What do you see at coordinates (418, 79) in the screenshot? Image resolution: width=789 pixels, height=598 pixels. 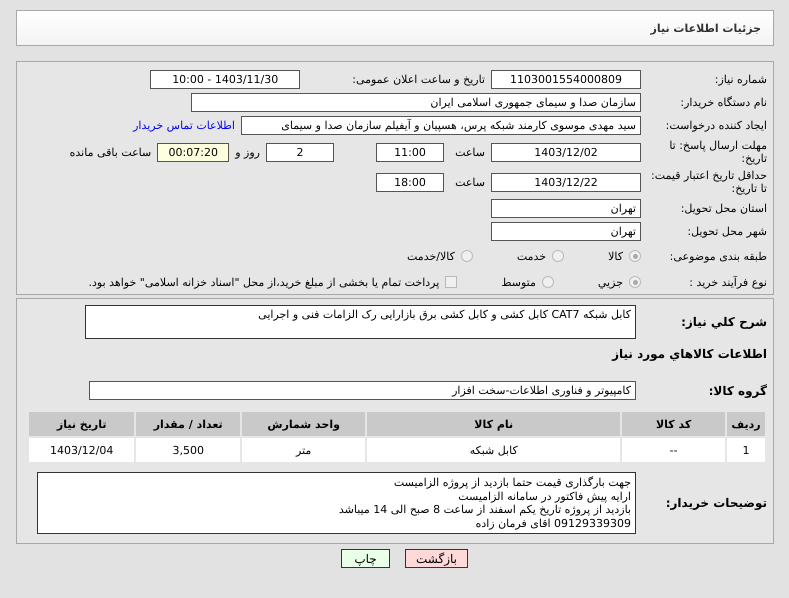 I see `field-label: تاریخ و ساعت اعلان عمومی:` at bounding box center [418, 79].